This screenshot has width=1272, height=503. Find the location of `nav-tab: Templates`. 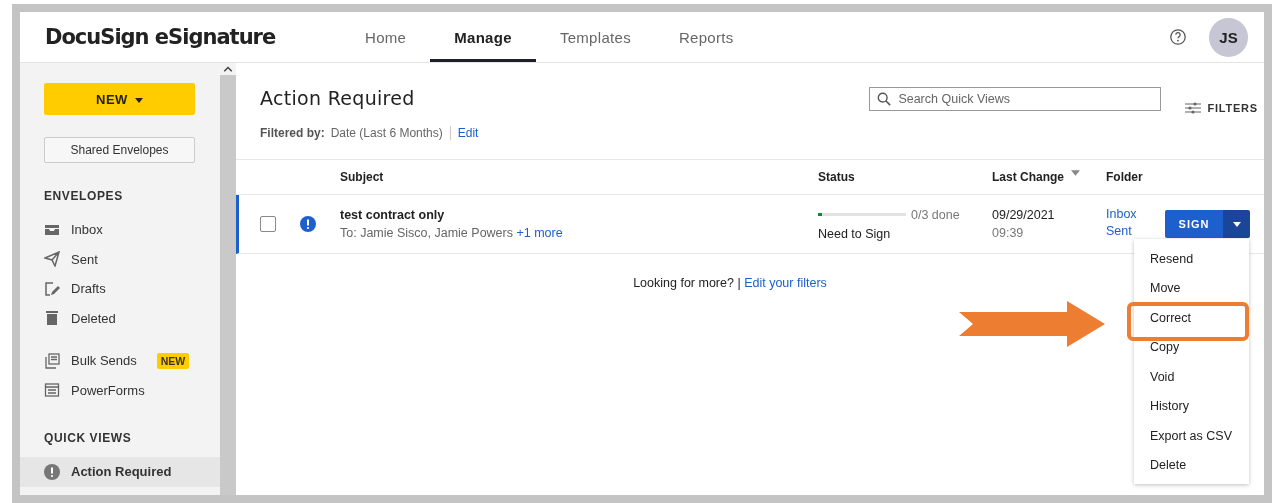

nav-tab: Templates is located at coordinates (595, 38).